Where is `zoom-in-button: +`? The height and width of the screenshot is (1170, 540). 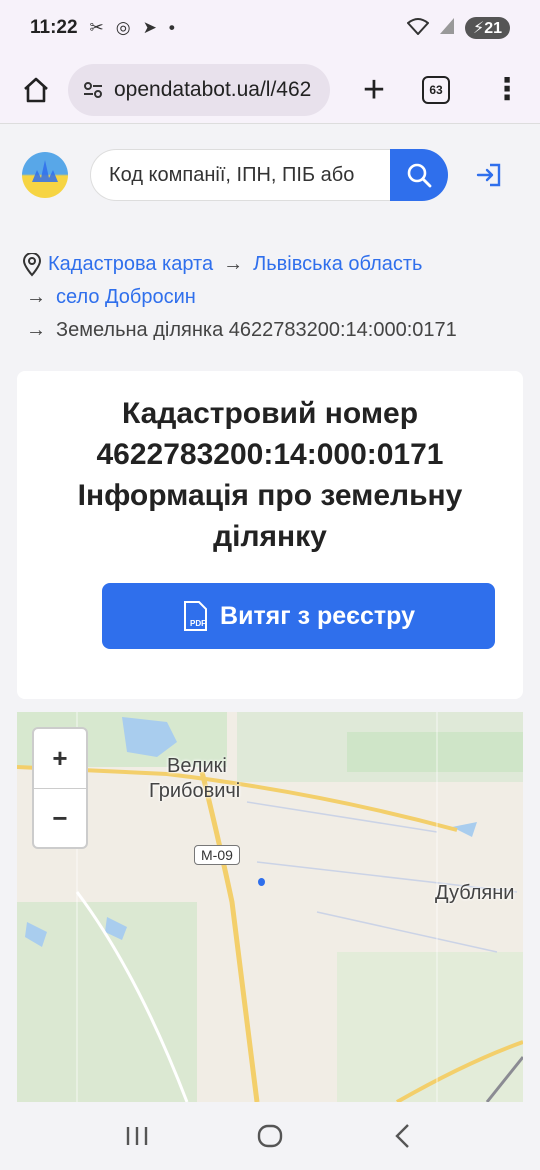
zoom-in-button: + is located at coordinates (60, 758).